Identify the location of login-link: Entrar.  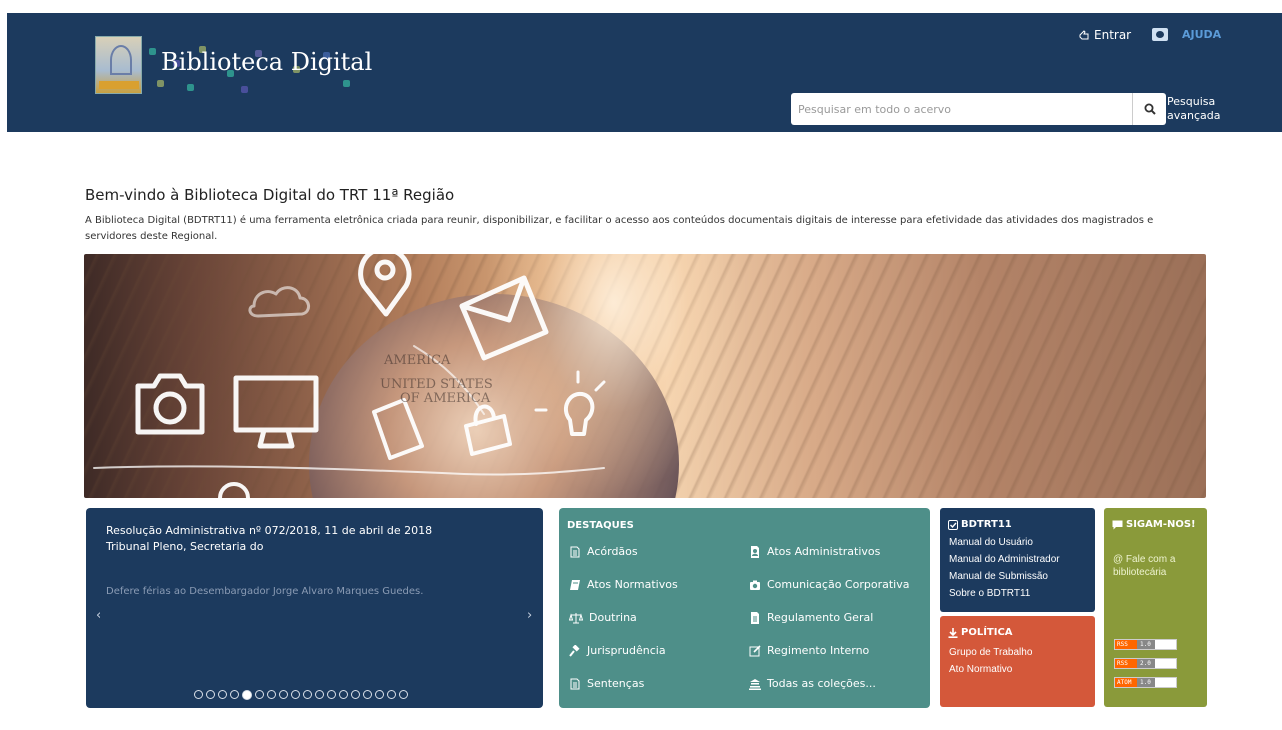
(1104, 35).